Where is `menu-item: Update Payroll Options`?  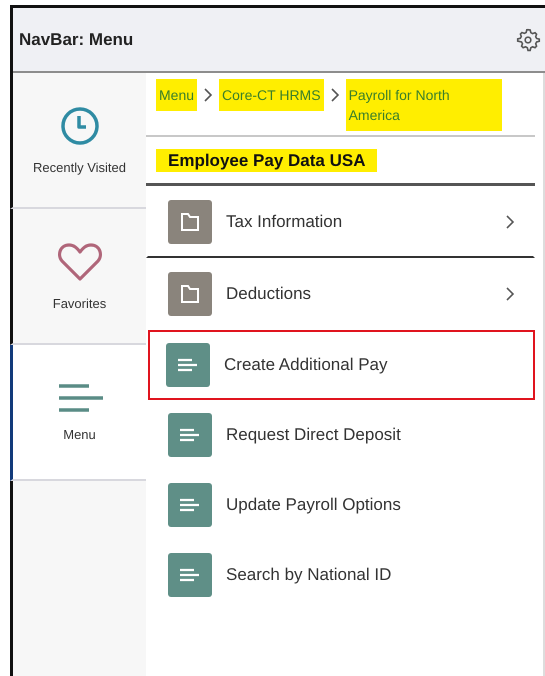
menu-item: Update Payroll Options is located at coordinates (340, 505).